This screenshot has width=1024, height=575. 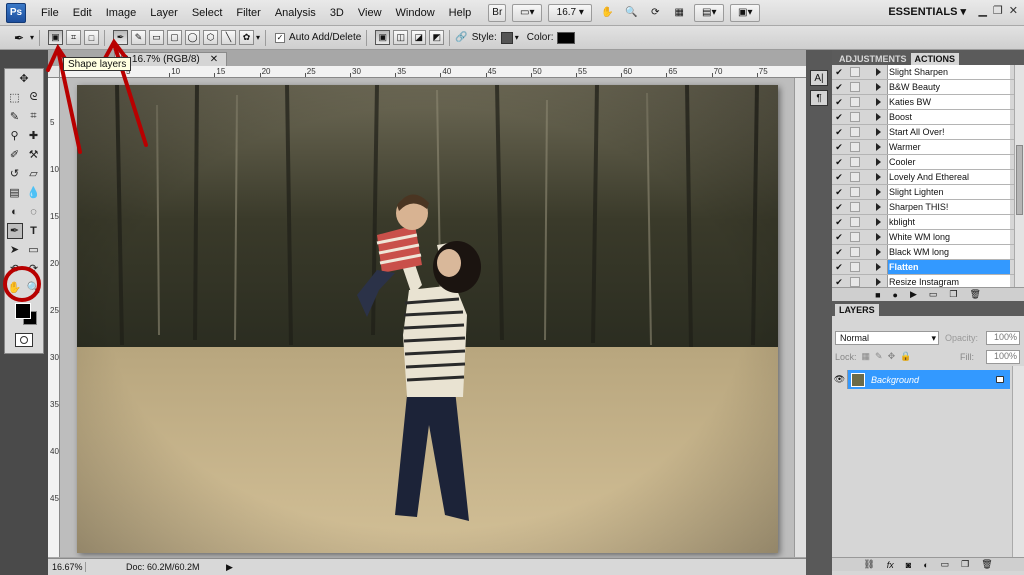 What do you see at coordinates (34, 269) in the screenshot?
I see `3d-orbit-icon: ⟳` at bounding box center [34, 269].